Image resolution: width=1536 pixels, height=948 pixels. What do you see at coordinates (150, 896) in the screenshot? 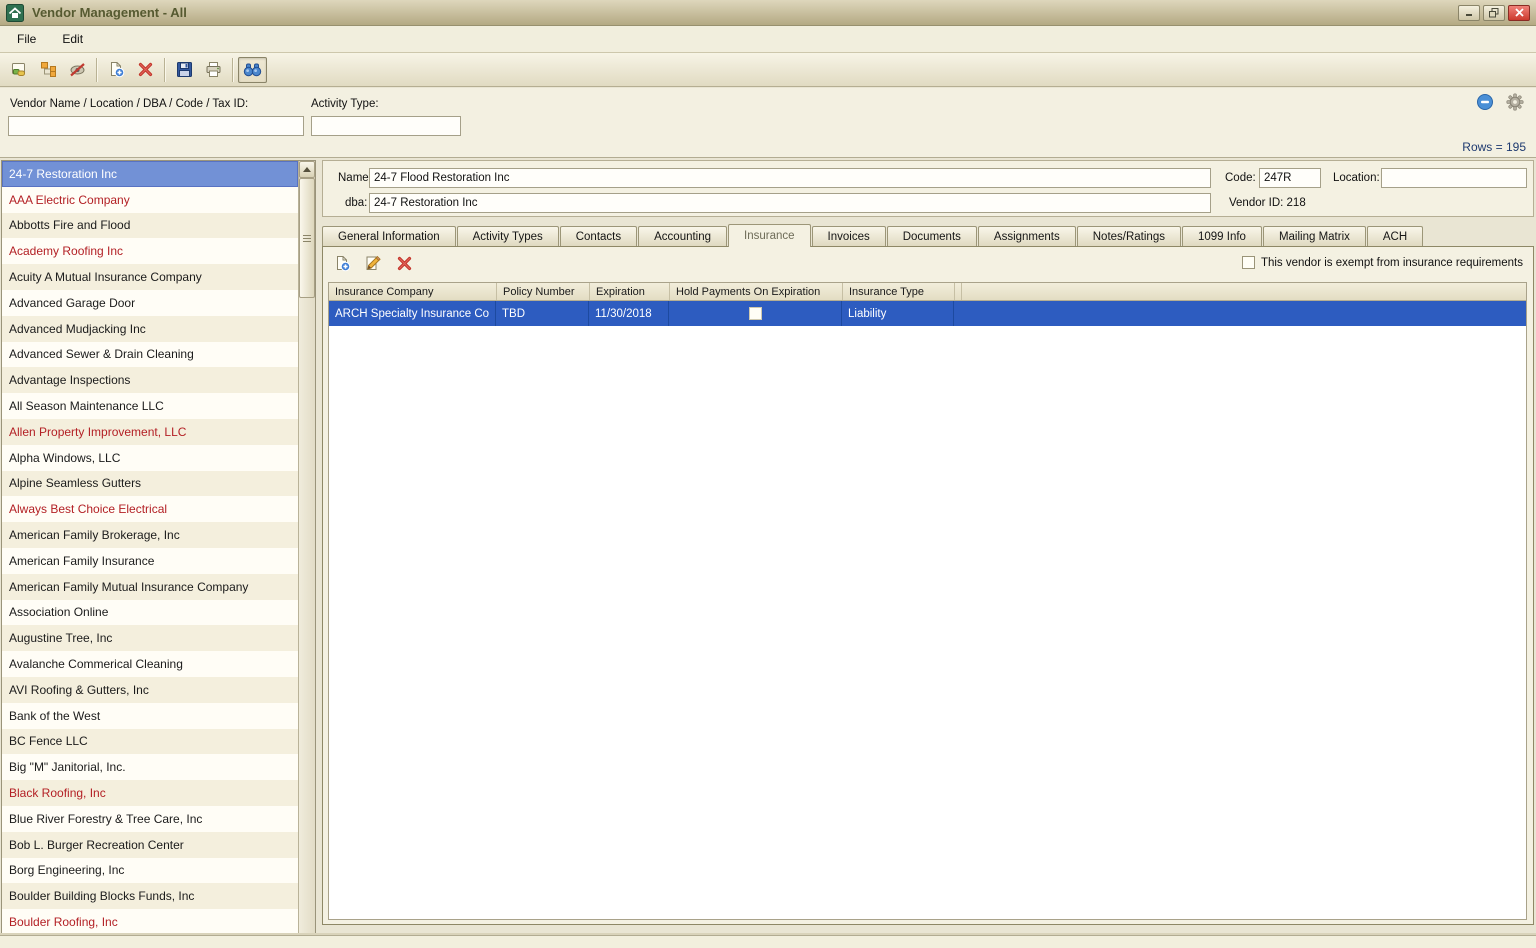
I see `vendor-list-item: Boulder Building Blocks Funds, Inc` at bounding box center [150, 896].